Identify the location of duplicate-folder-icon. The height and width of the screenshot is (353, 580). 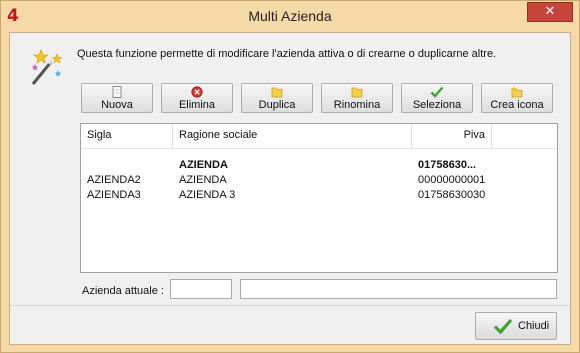
(277, 92).